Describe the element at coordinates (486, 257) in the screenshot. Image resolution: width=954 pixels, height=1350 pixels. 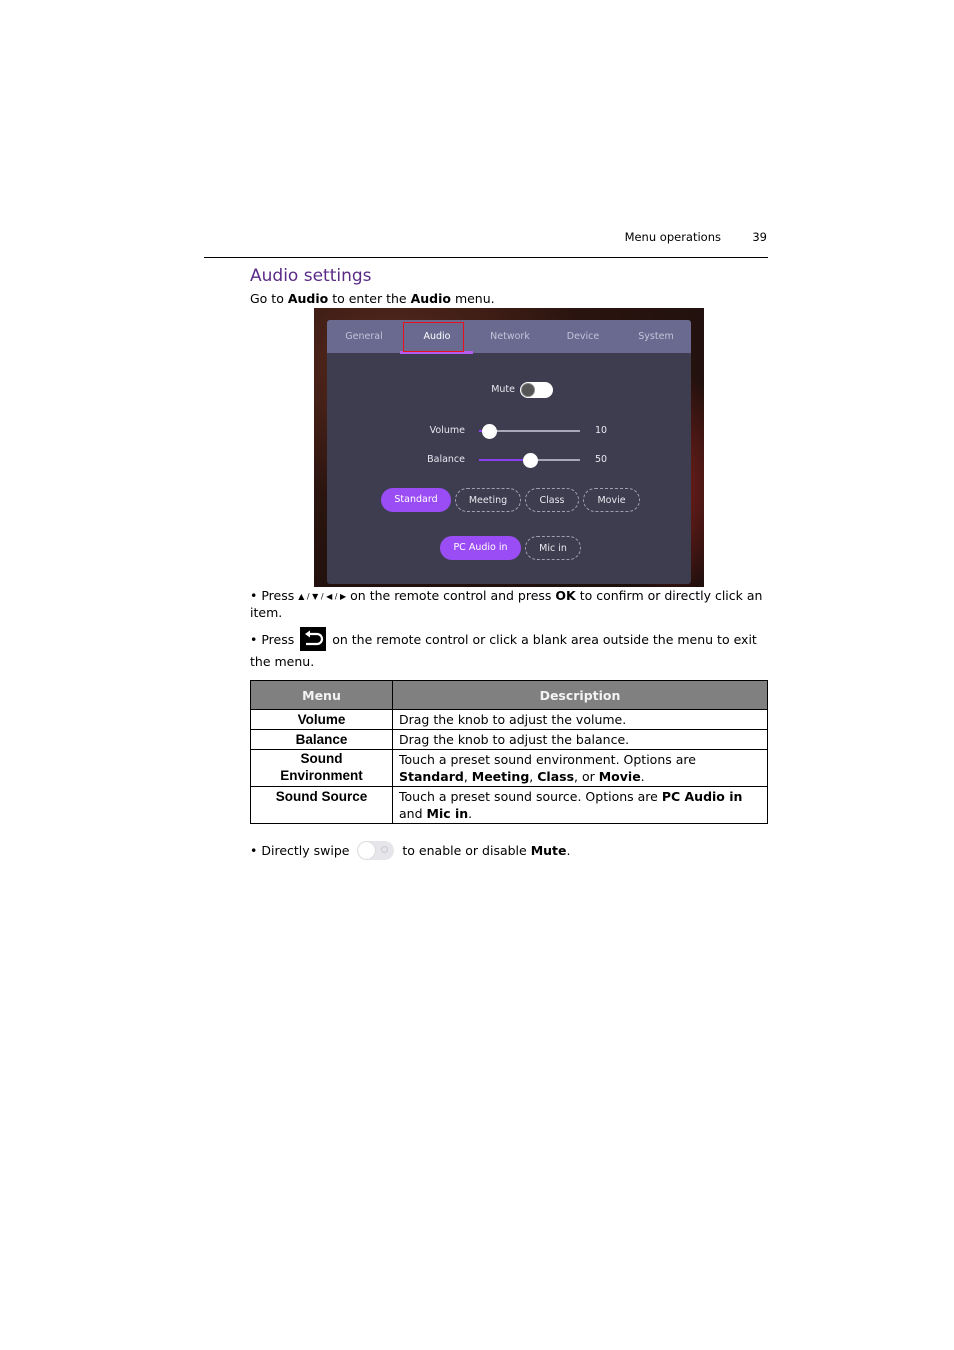
I see `header-rule` at that location.